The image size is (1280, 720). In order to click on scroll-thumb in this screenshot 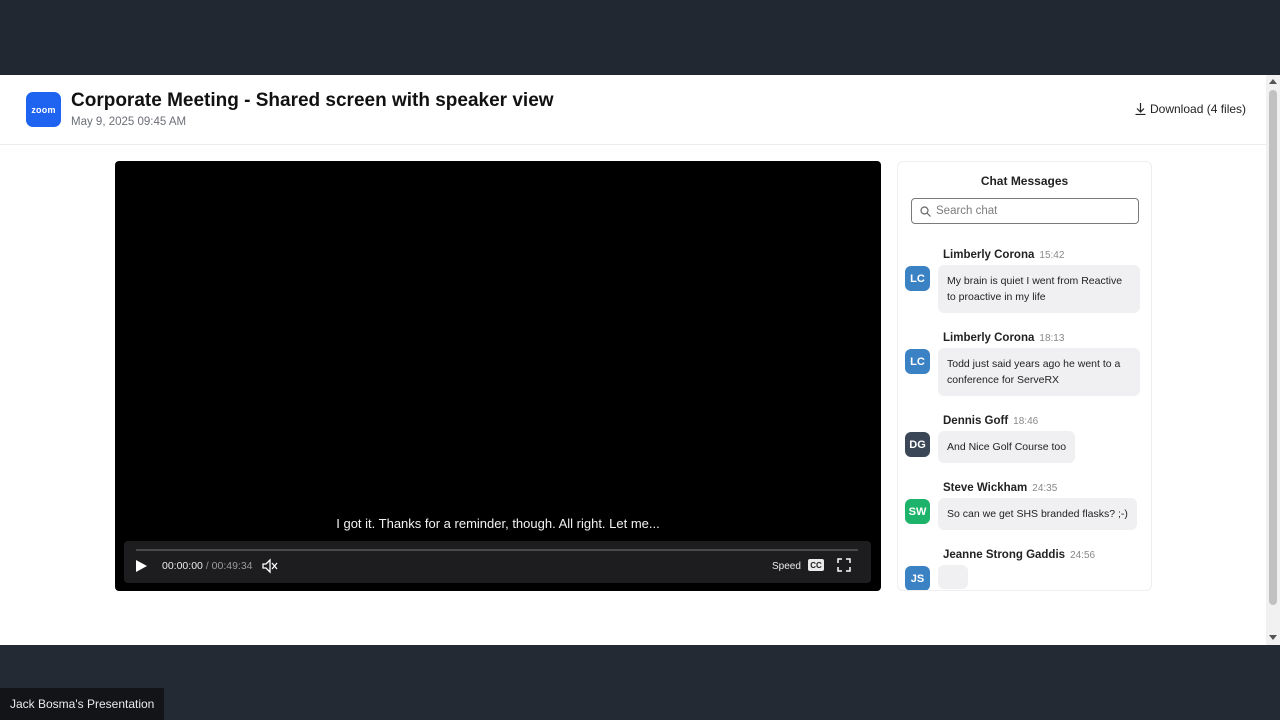, I will do `click(1273, 347)`.